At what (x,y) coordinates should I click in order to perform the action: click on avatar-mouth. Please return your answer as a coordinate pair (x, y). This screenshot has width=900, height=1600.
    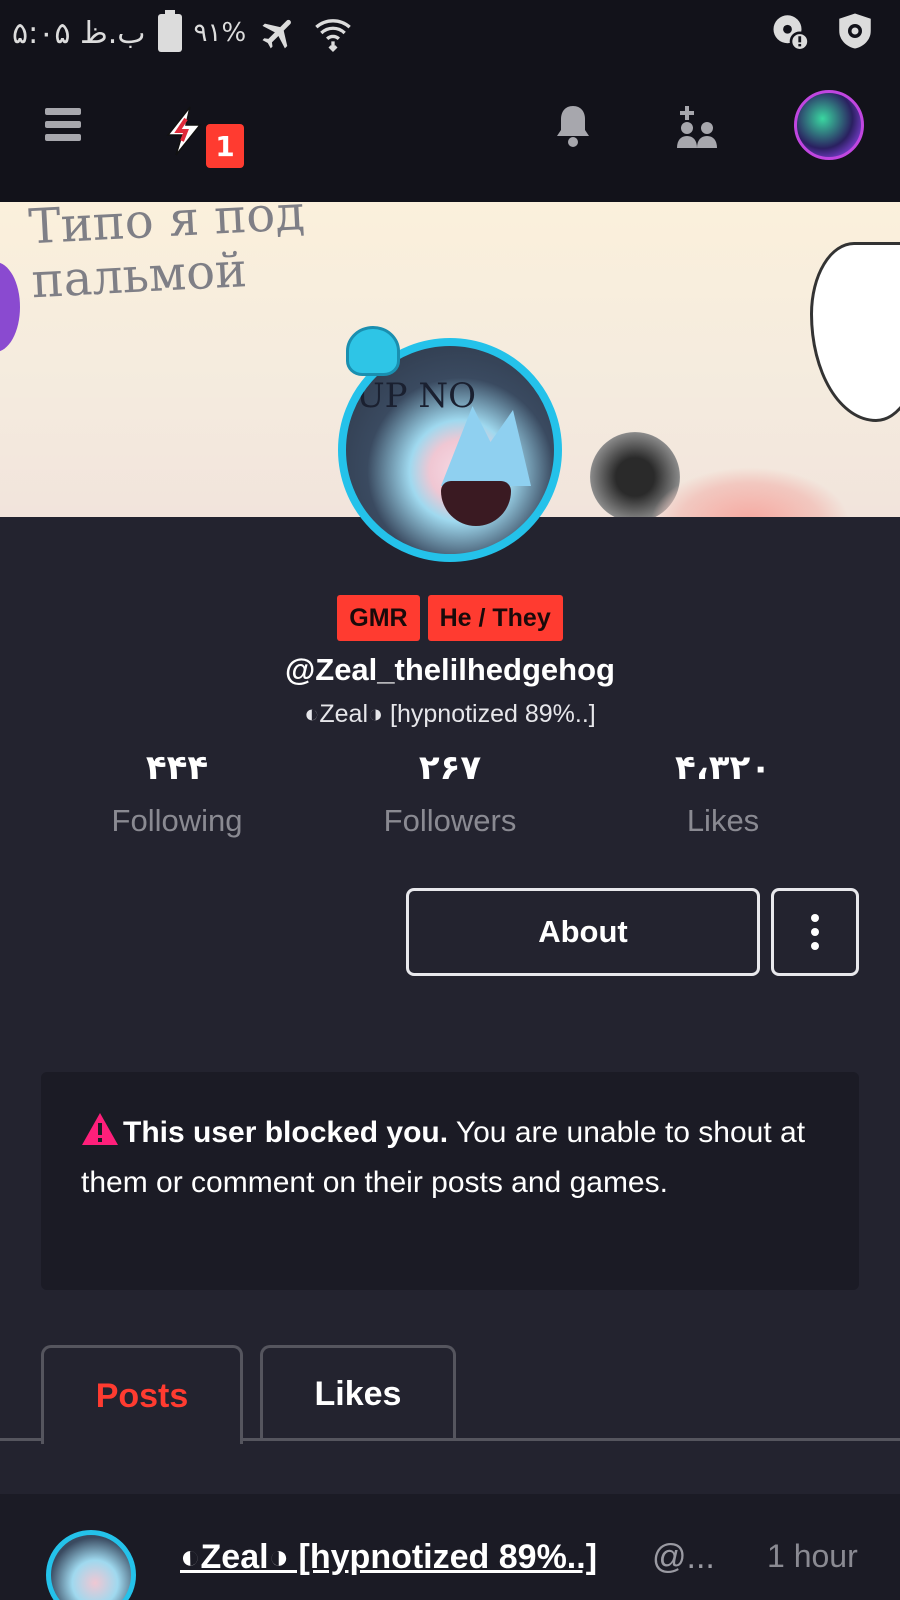
    Looking at the image, I should click on (476, 503).